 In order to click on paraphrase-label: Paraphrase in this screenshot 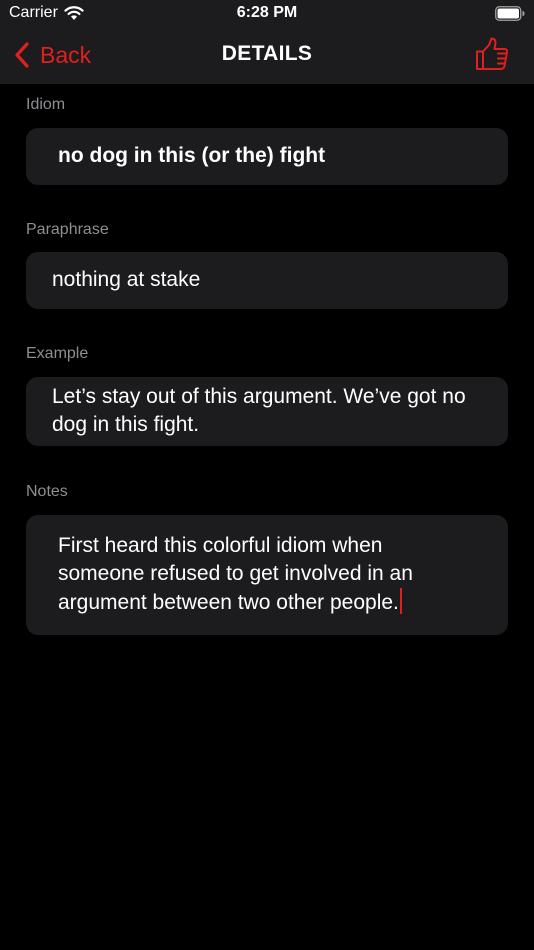, I will do `click(67, 229)`.